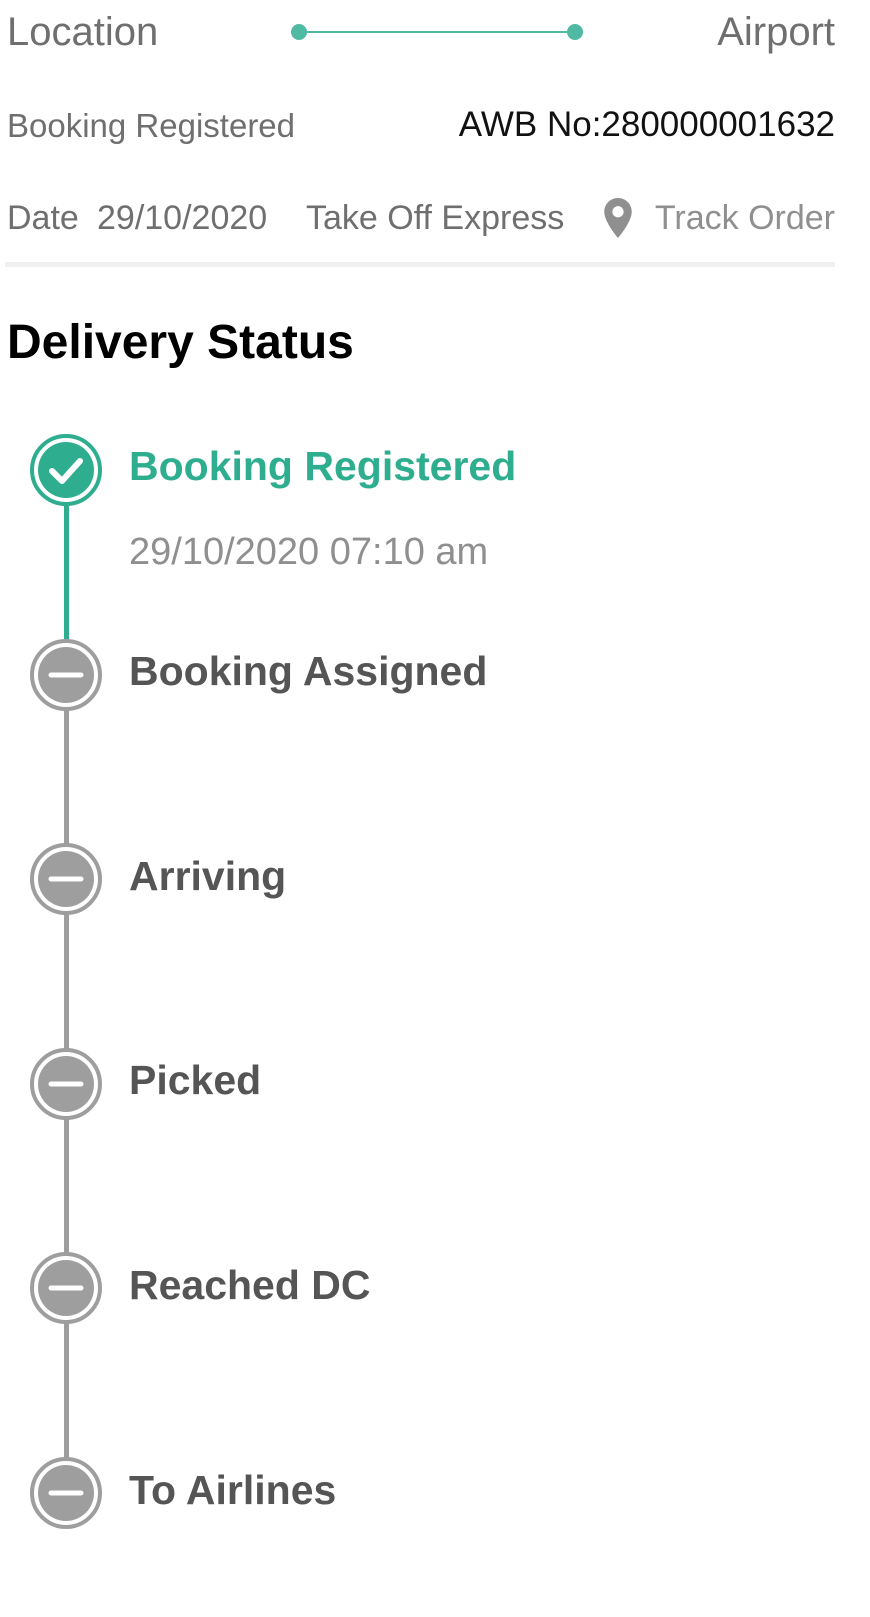 Image resolution: width=870 pixels, height=1617 pixels. Describe the element at coordinates (83, 32) in the screenshot. I see `route-origin: Location` at that location.